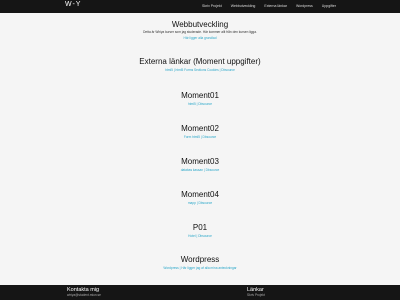 The image size is (400, 300). I want to click on nav-item-skriv-projekt: Skriv Projekt, so click(212, 6).